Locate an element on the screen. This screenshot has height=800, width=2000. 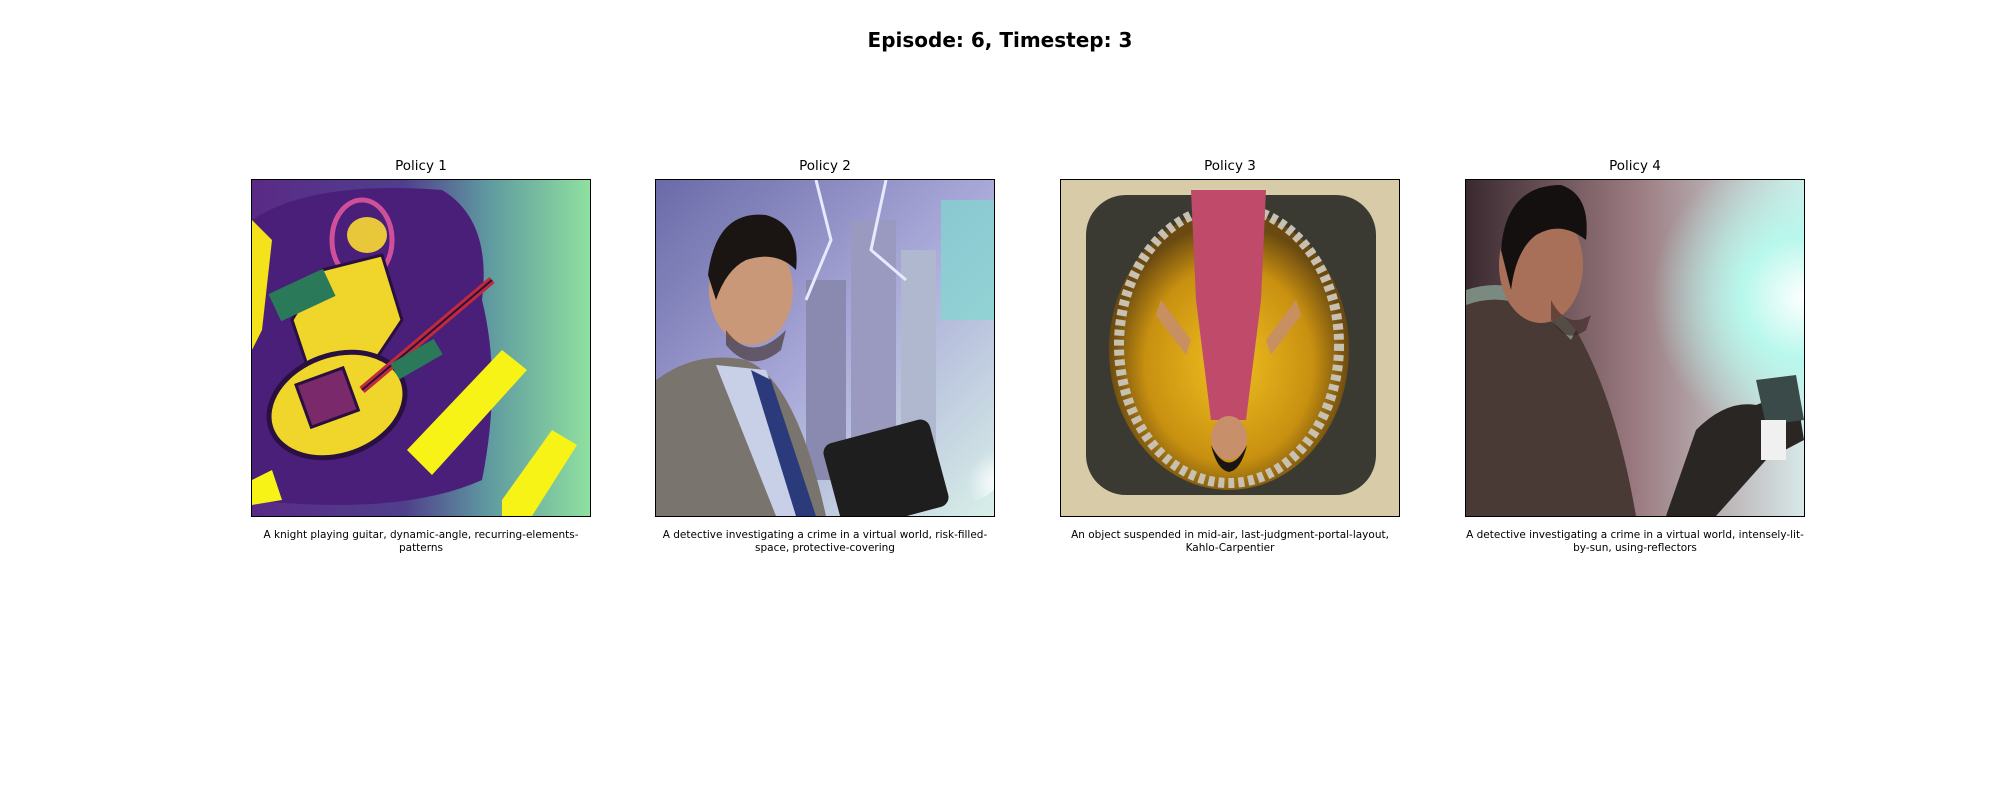
detective-backlit-by-sun-render is located at coordinates (1635, 348).